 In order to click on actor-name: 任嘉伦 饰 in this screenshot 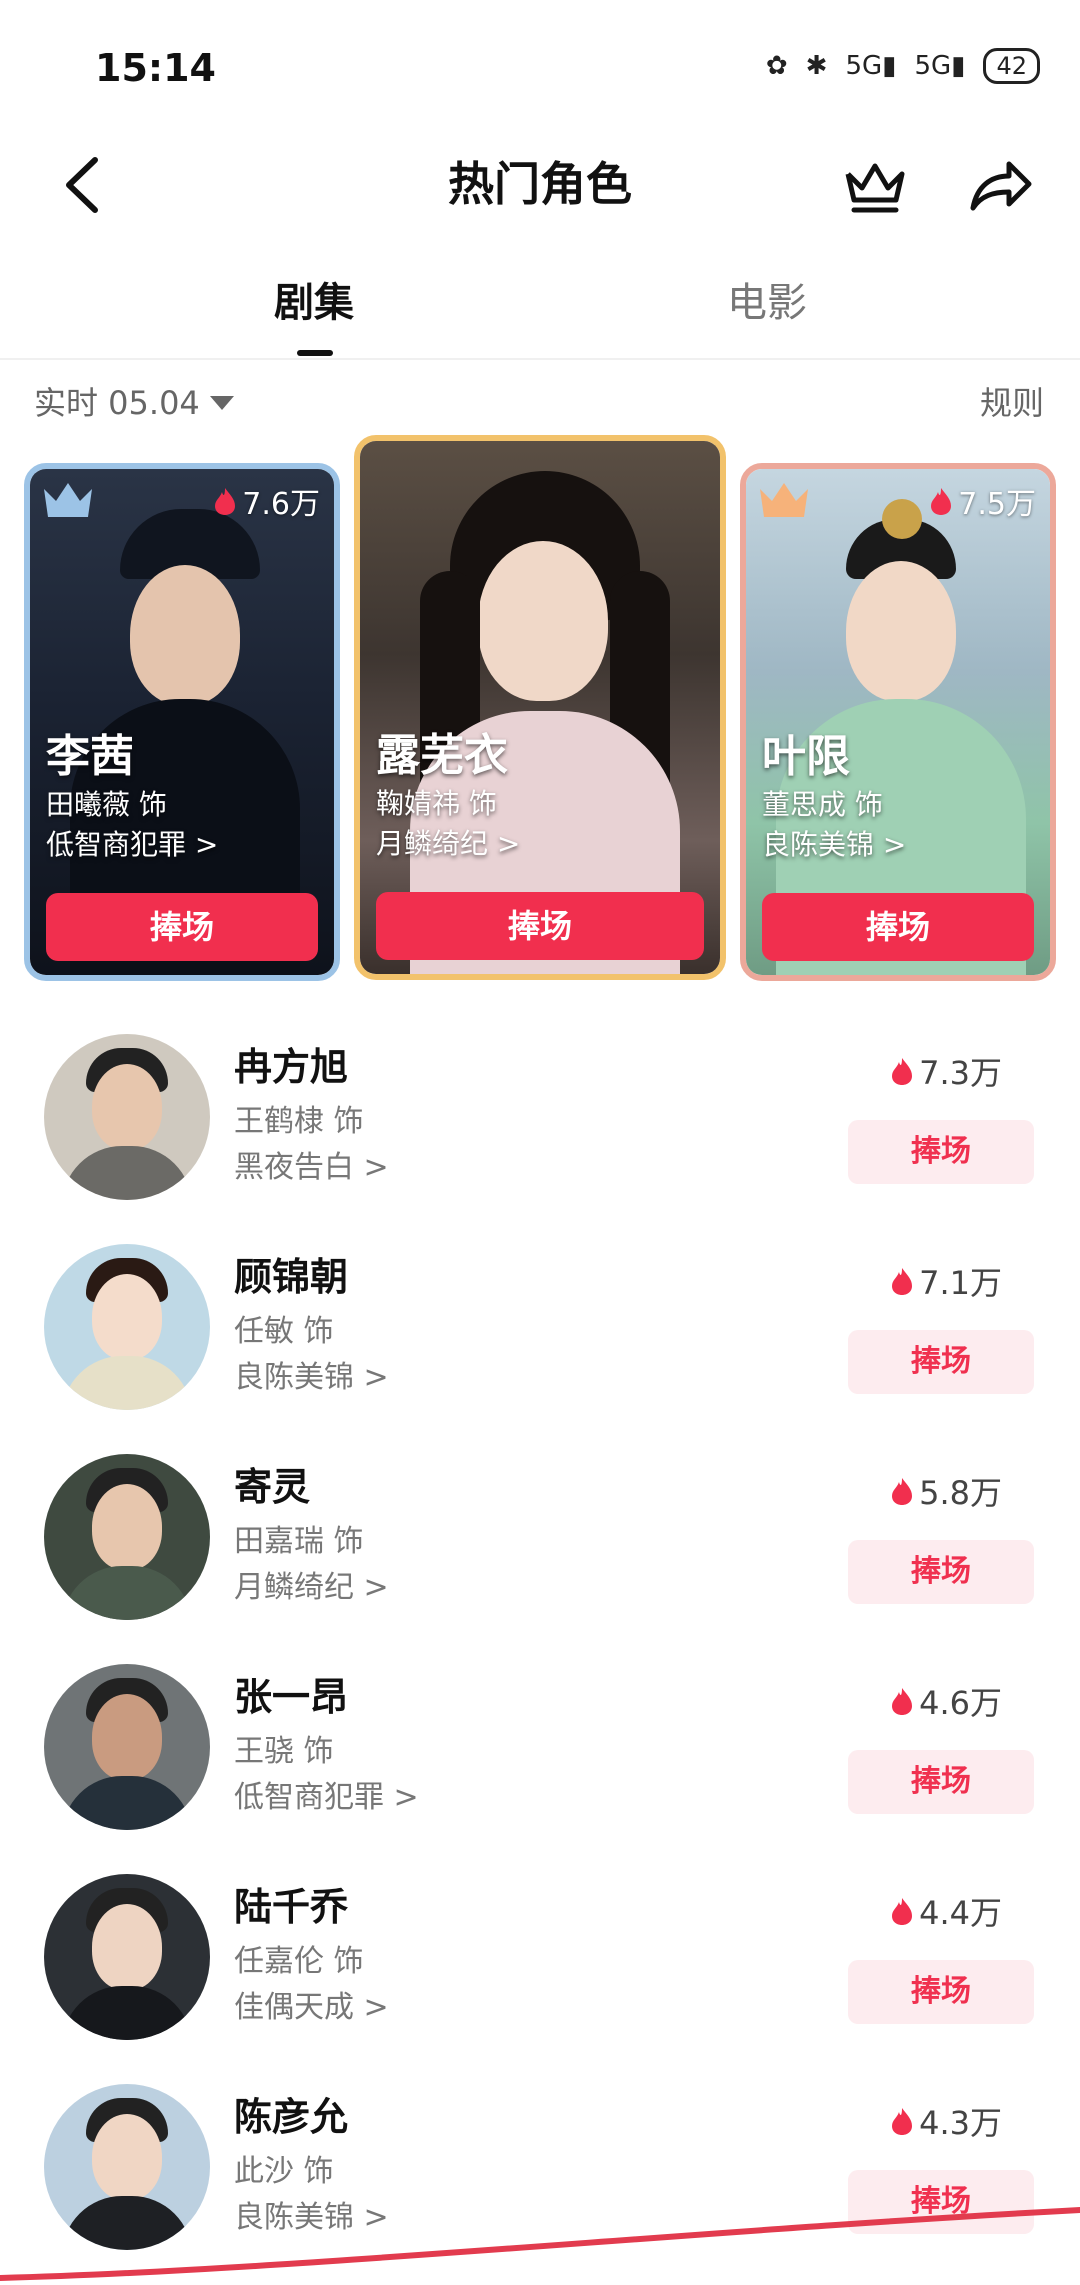, I will do `click(299, 1961)`.